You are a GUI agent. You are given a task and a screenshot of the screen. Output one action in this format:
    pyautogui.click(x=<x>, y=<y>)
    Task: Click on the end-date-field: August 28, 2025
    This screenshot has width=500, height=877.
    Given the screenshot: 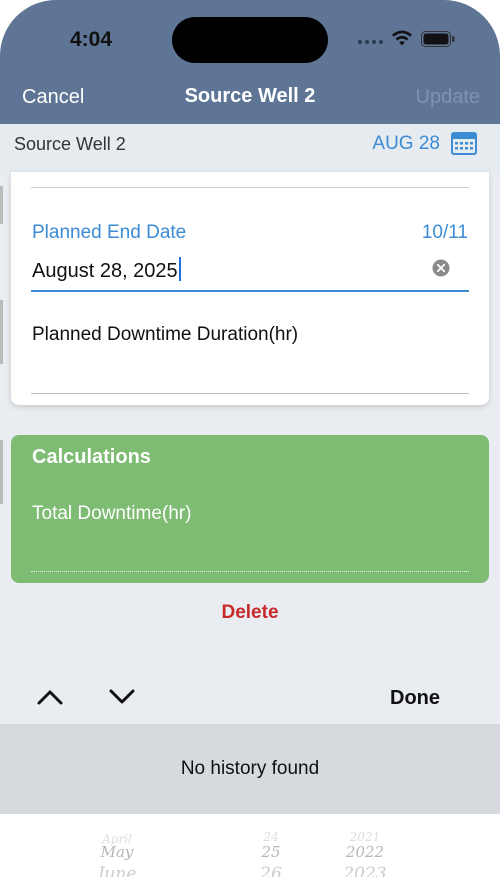 What is the action you would take?
    pyautogui.click(x=106, y=270)
    